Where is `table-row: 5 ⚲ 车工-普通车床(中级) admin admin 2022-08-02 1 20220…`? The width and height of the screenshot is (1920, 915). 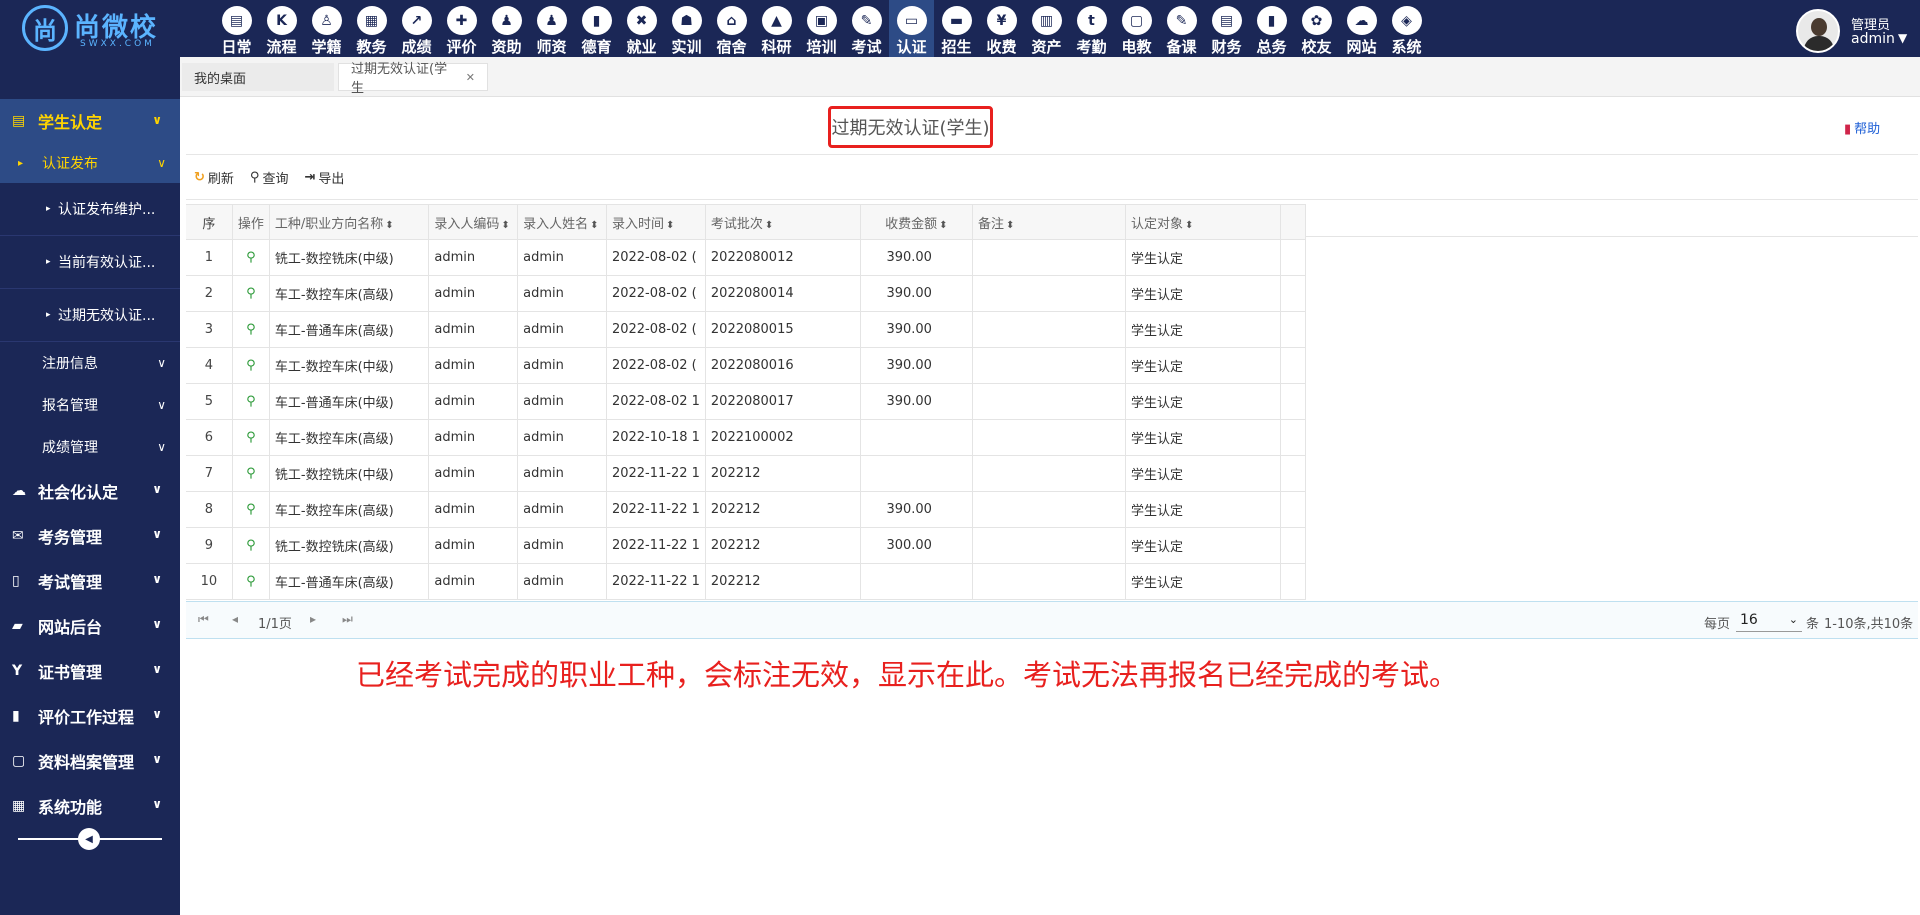 table-row: 5 ⚲ 车工-普通车床(中级) admin admin 2022-08-02 1 20220… is located at coordinates (746, 401).